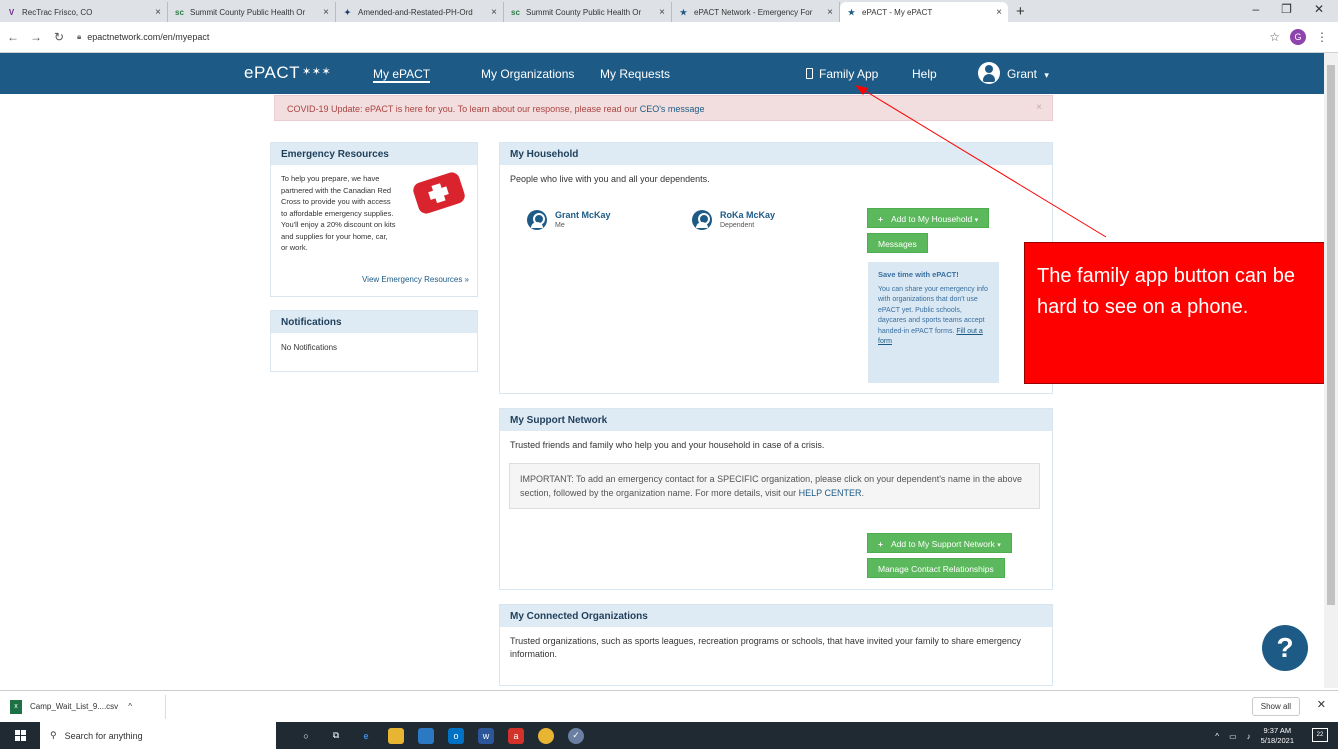 Image resolution: width=1338 pixels, height=749 pixels. What do you see at coordinates (486, 735) in the screenshot?
I see `word-icon: w` at bounding box center [486, 735].